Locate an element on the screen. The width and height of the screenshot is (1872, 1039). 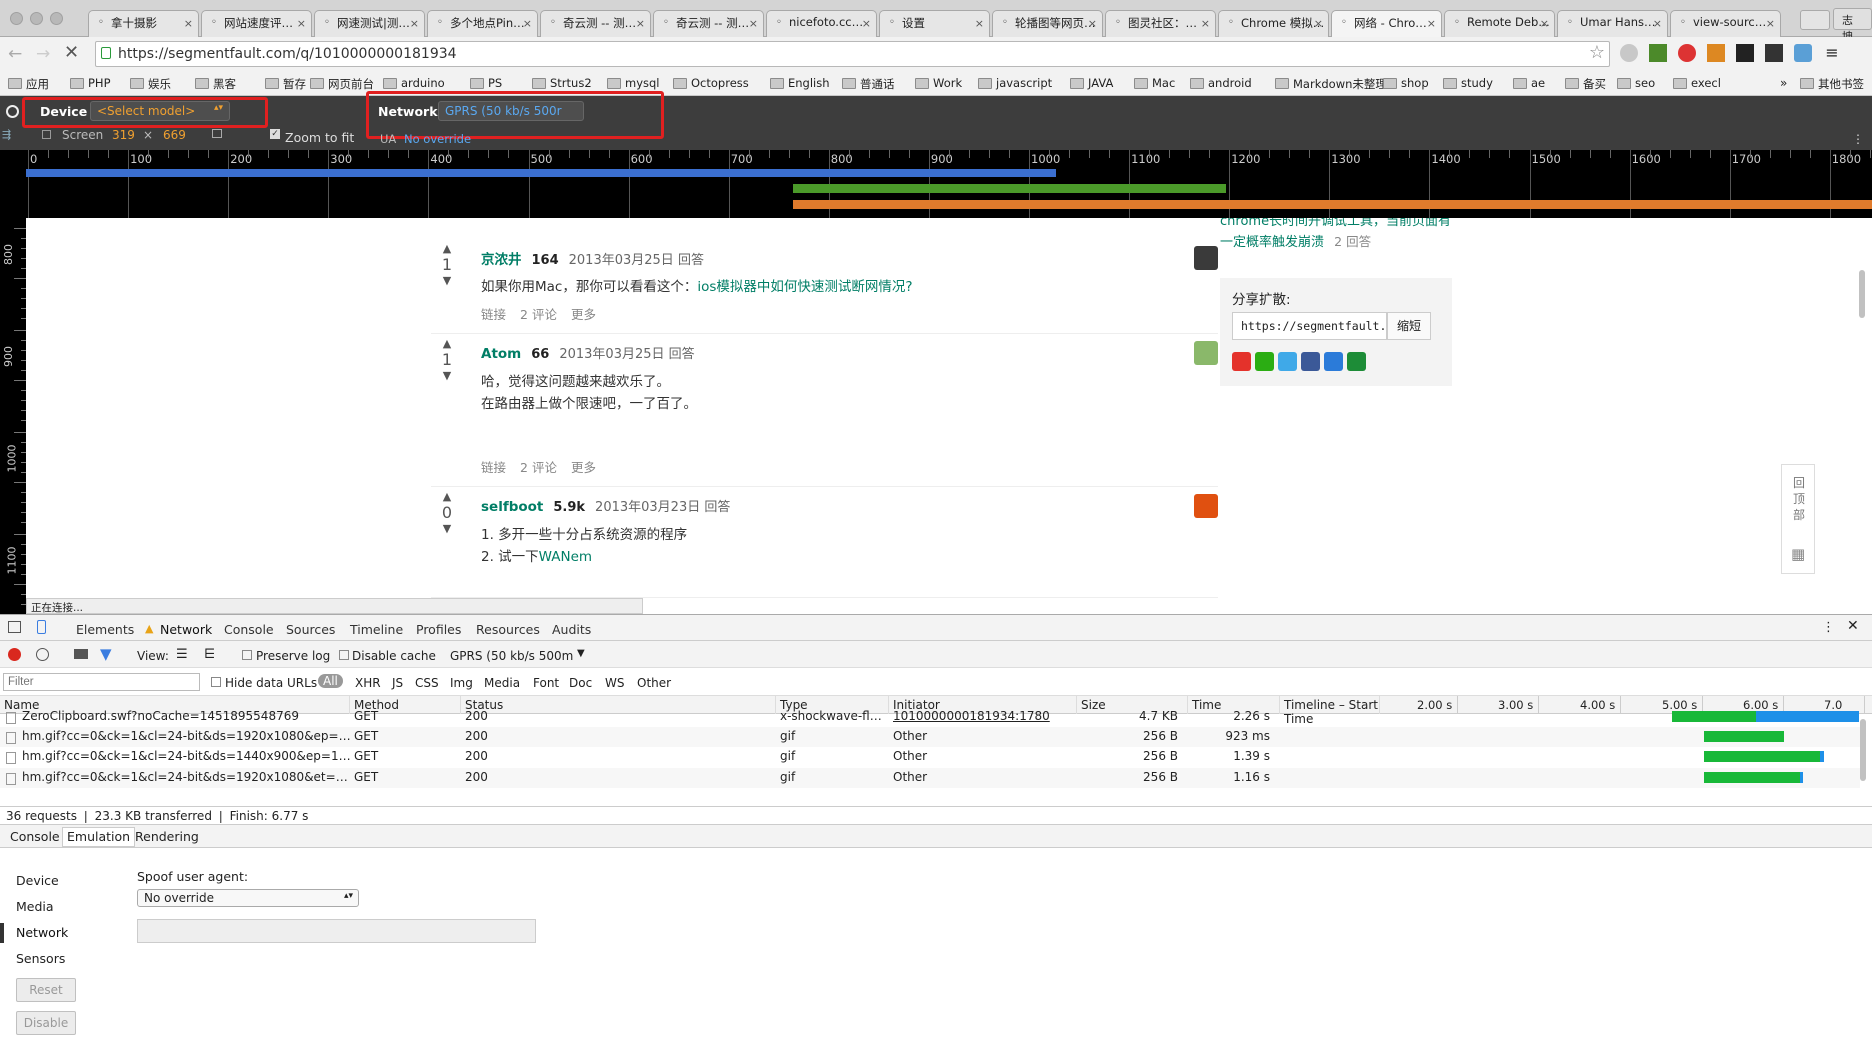
bookmark-item: Strtus2 is located at coordinates (562, 83).